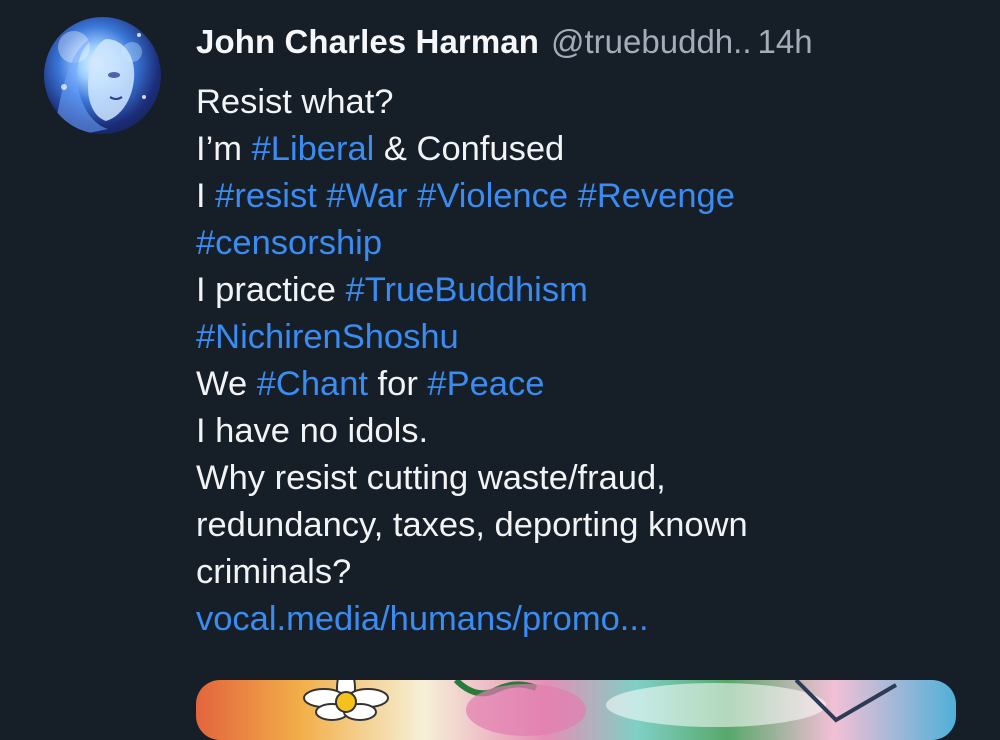 Image resolution: width=1000 pixels, height=740 pixels. I want to click on post-text-line: #censorship, so click(586, 243).